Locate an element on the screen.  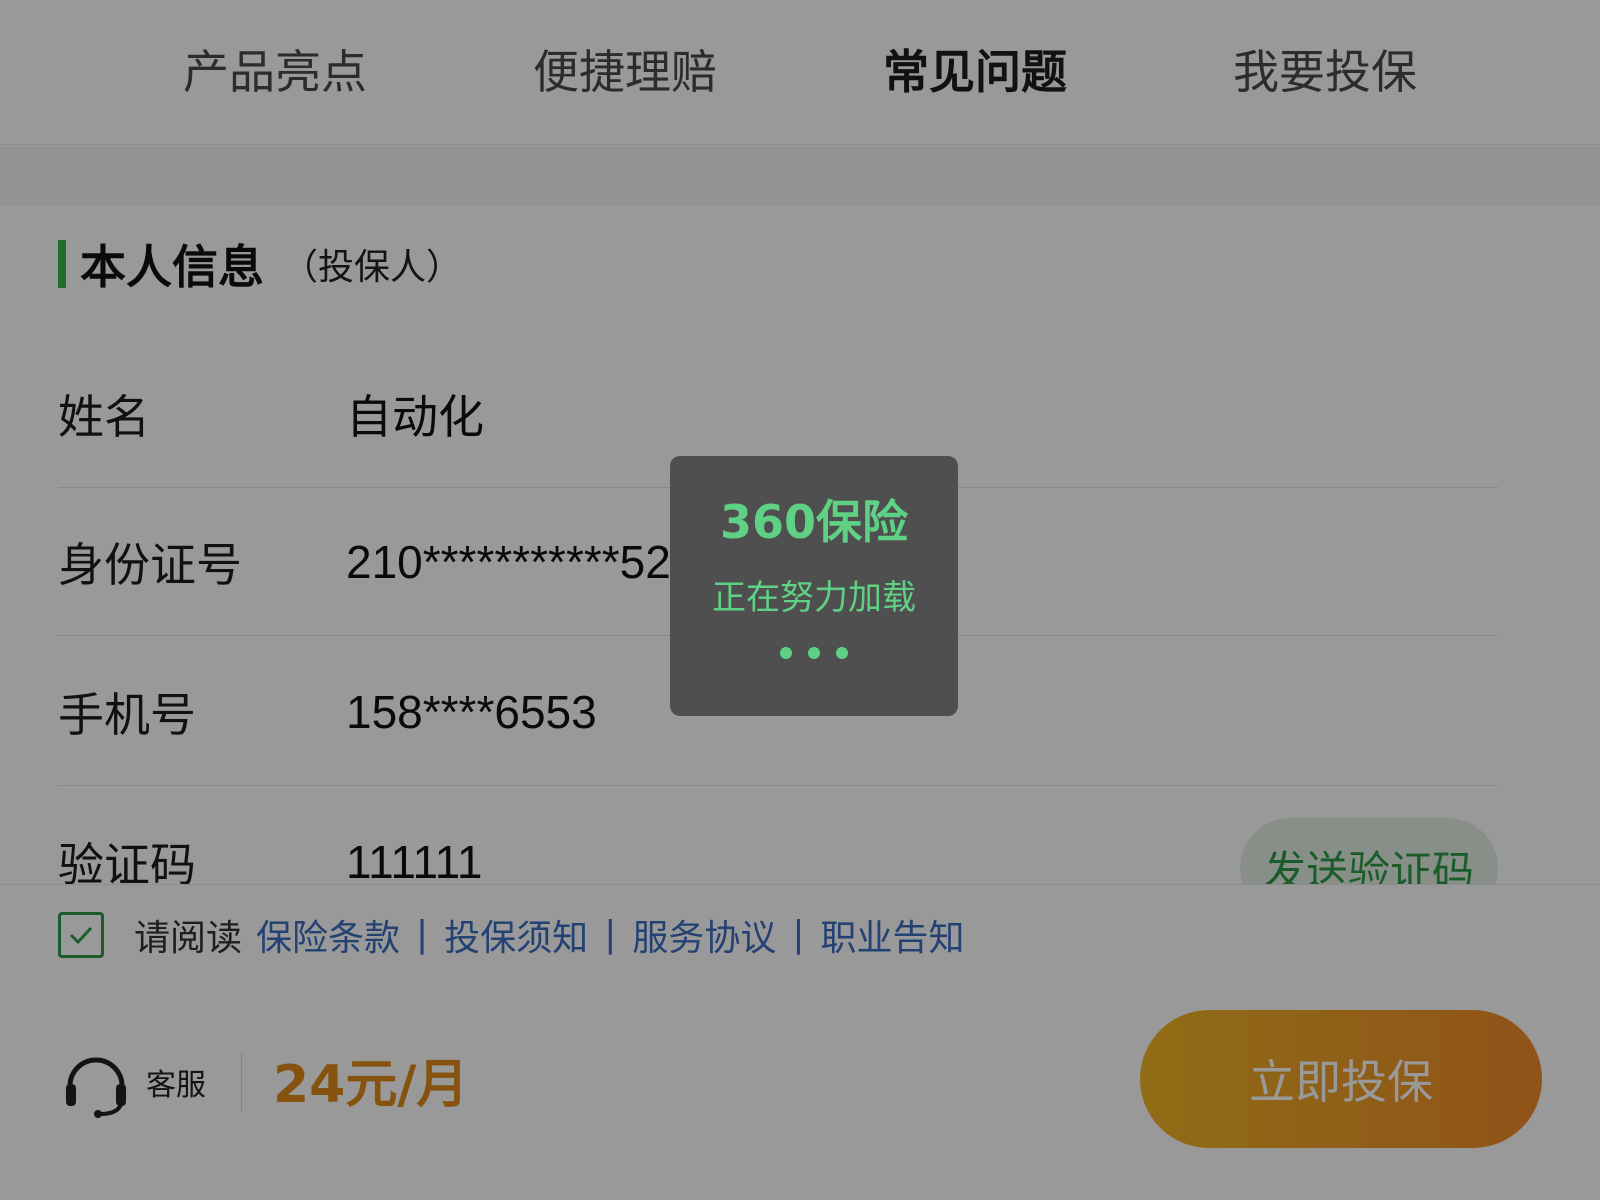
loading-dots is located at coordinates (814, 653).